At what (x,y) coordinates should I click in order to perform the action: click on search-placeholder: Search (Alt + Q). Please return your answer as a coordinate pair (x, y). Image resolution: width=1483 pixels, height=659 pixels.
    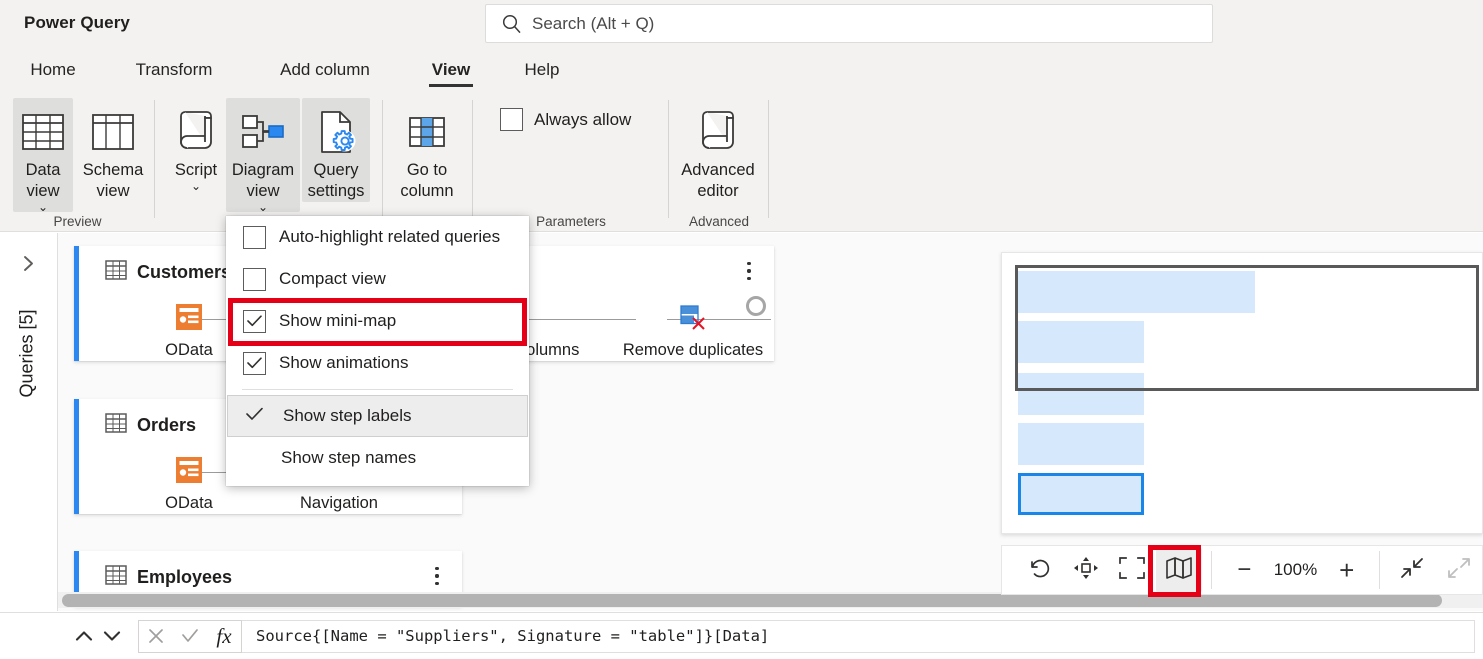
    Looking at the image, I should click on (593, 23).